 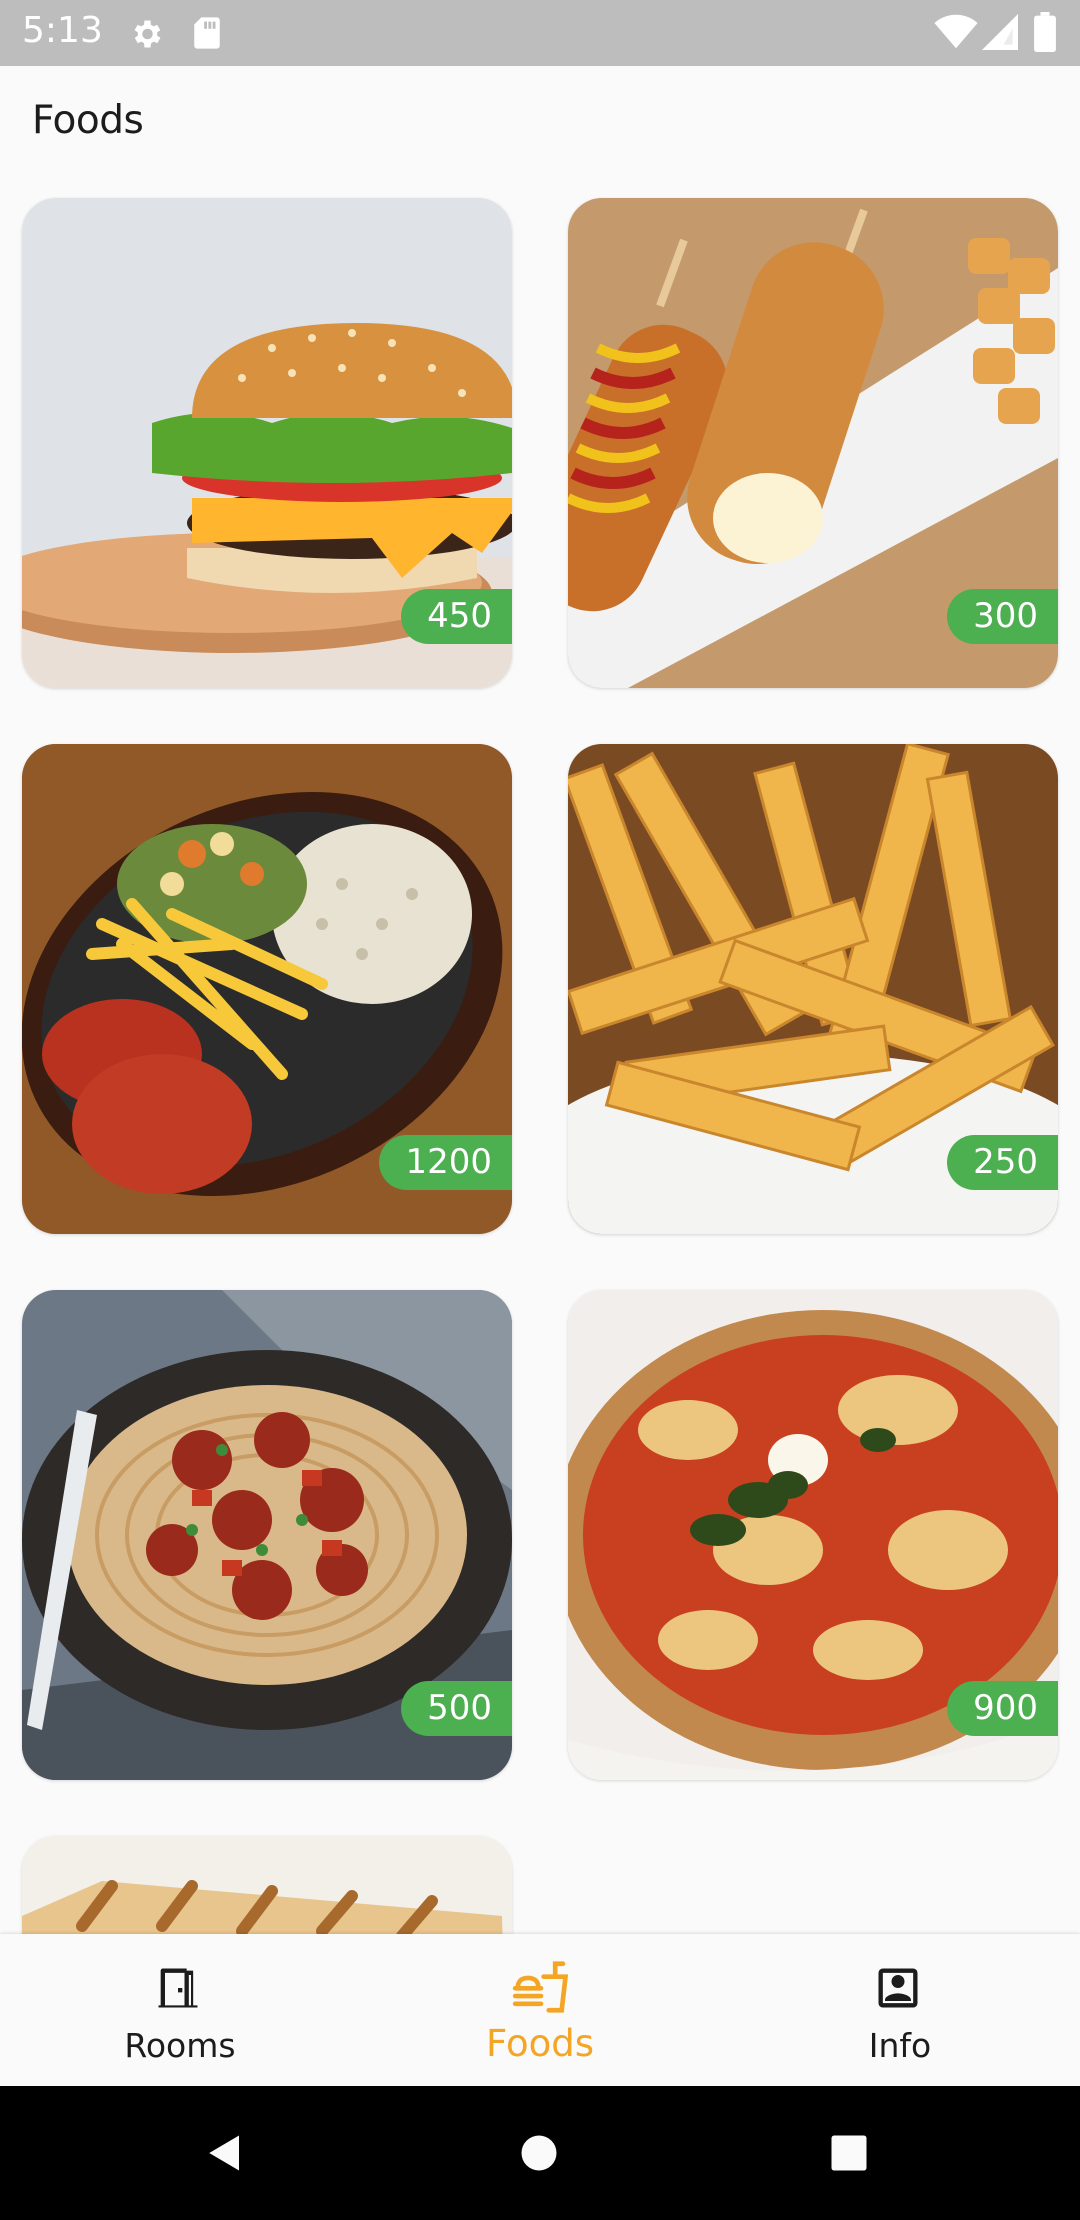 What do you see at coordinates (539, 2043) in the screenshot?
I see `nav-label-foods: Foods` at bounding box center [539, 2043].